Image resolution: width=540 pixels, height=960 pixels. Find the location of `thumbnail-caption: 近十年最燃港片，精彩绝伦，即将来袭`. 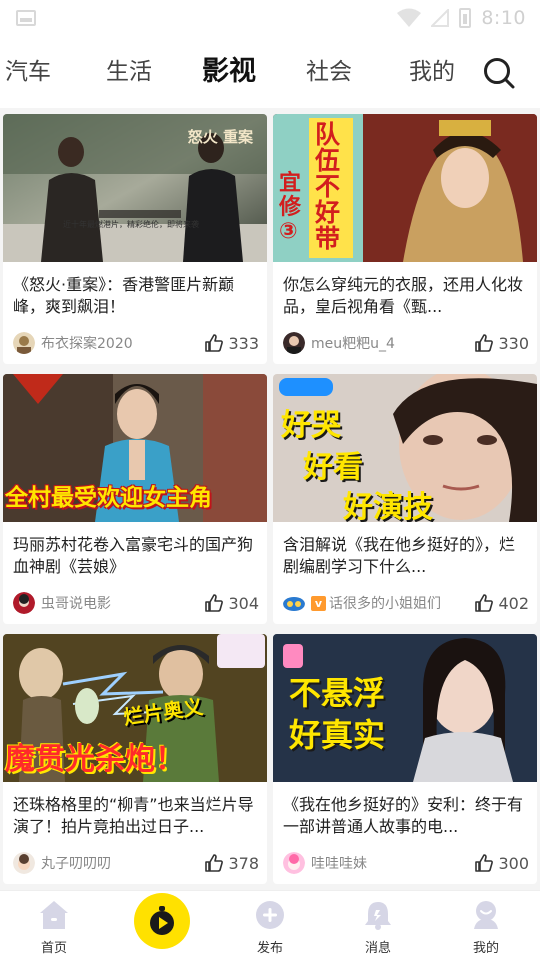

thumbnail-caption: 近十年最燃港片，精彩绝伦，即将来袭 is located at coordinates (131, 224).